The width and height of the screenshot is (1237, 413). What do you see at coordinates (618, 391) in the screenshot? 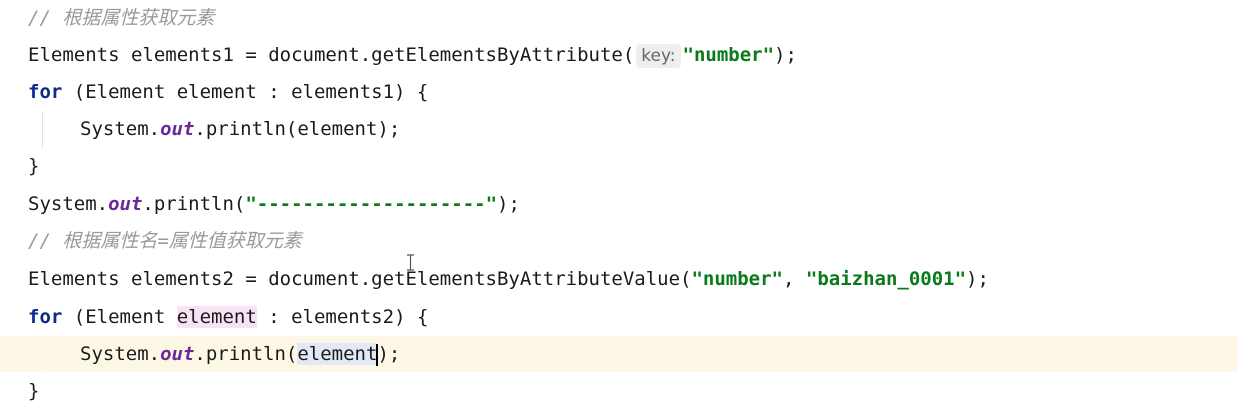
I see `code-line-11: }` at bounding box center [618, 391].